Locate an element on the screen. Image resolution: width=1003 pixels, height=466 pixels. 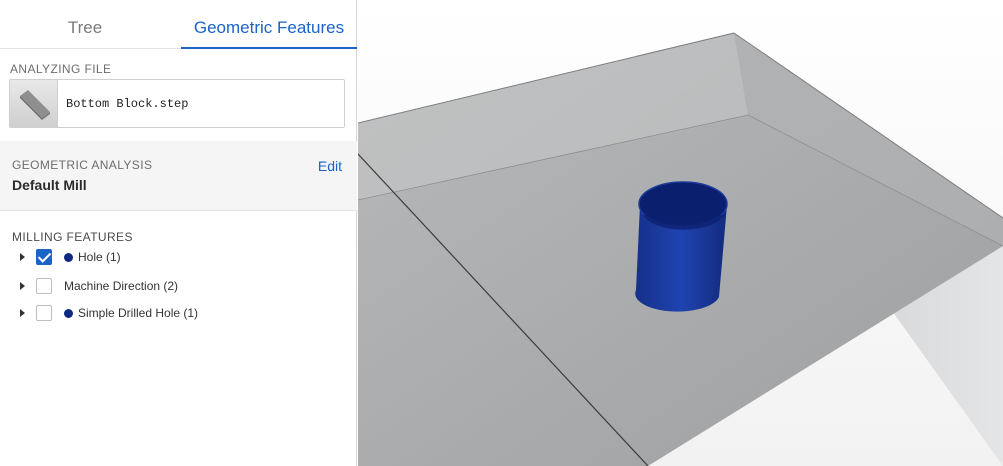
analyzing-file-box: Bottom Block.step is located at coordinates (177, 103).